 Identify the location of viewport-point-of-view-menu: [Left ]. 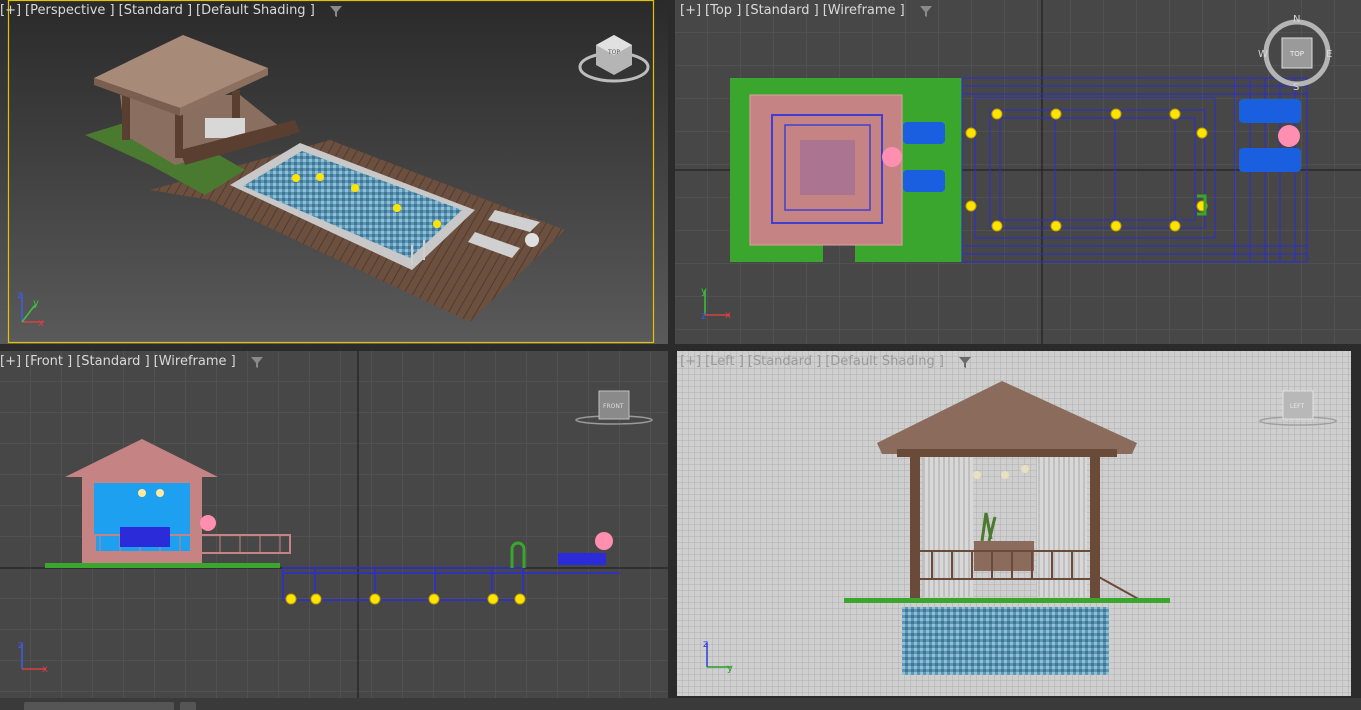
(724, 361).